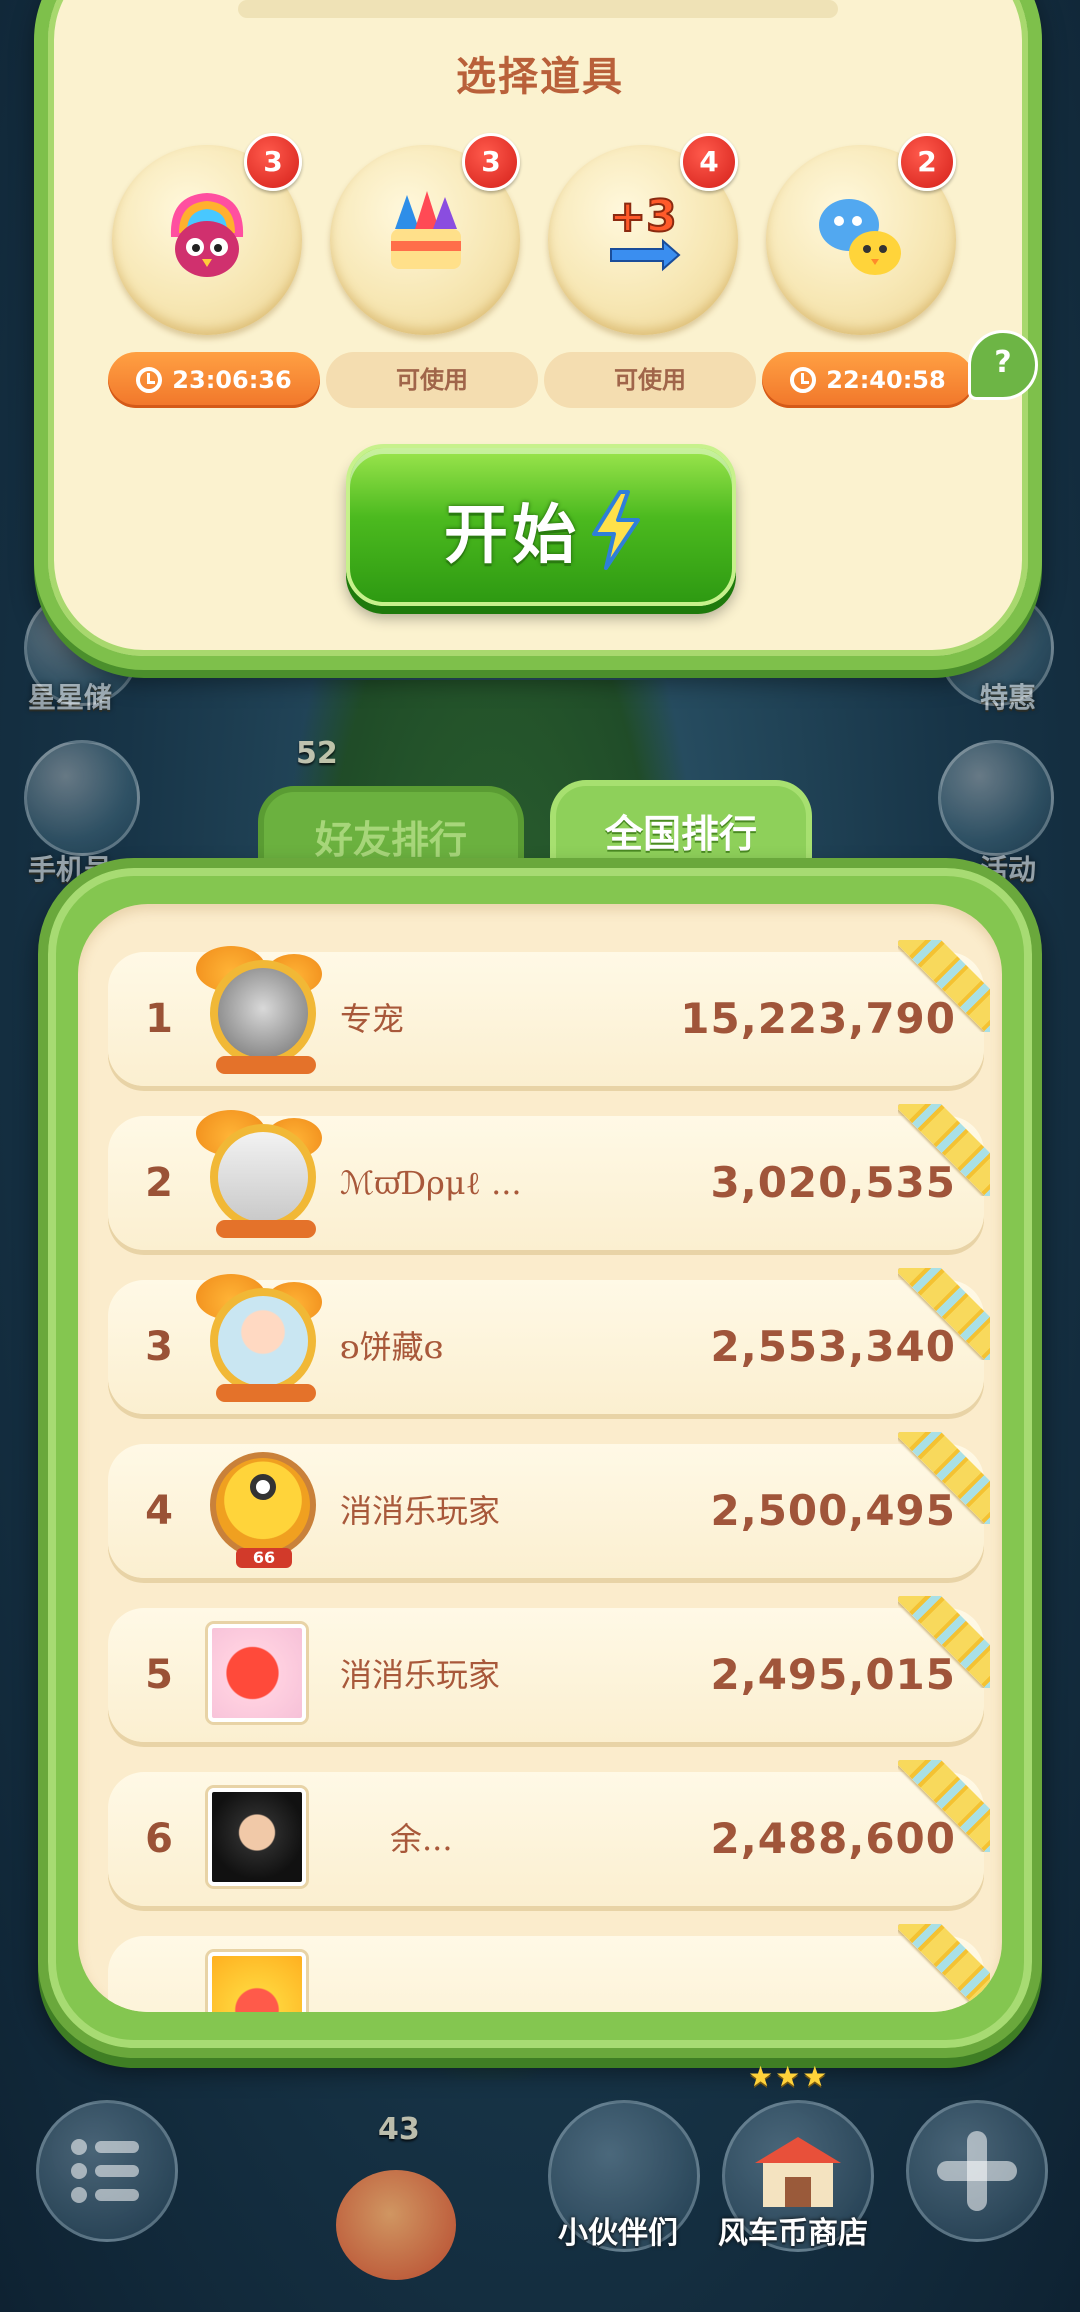 The height and width of the screenshot is (2312, 1080). Describe the element at coordinates (232, 380) in the screenshot. I see `timer-text: 23:06:36` at that location.